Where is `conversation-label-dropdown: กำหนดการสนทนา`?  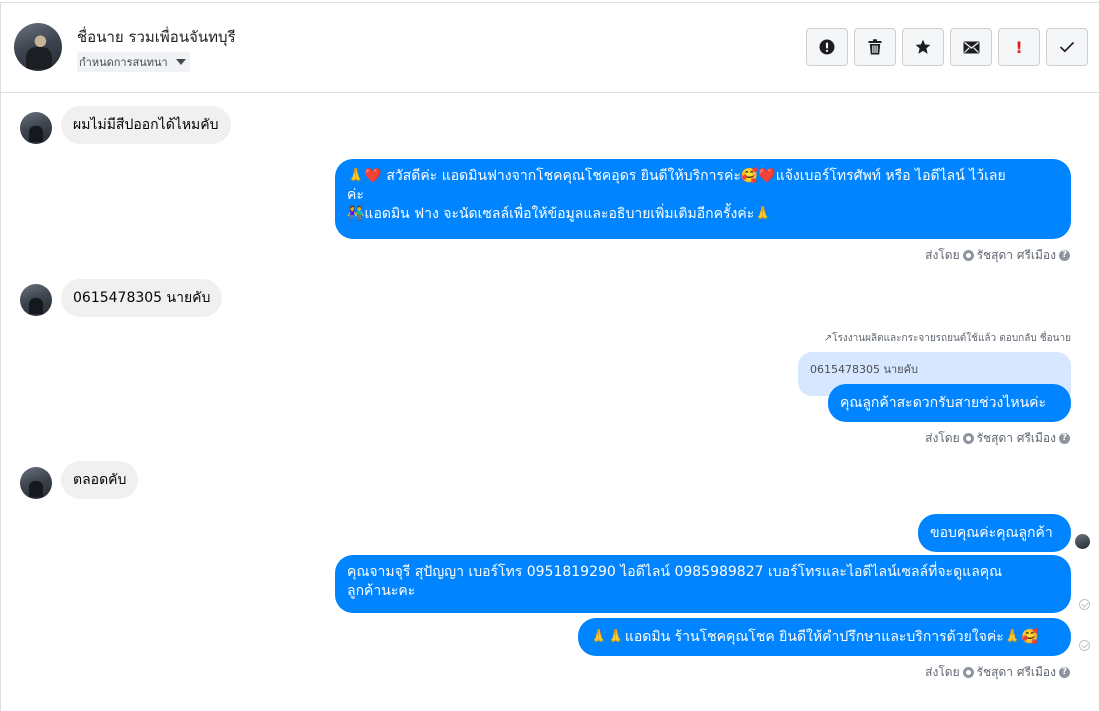 conversation-label-dropdown: กำหนดการสนทนา is located at coordinates (133, 62).